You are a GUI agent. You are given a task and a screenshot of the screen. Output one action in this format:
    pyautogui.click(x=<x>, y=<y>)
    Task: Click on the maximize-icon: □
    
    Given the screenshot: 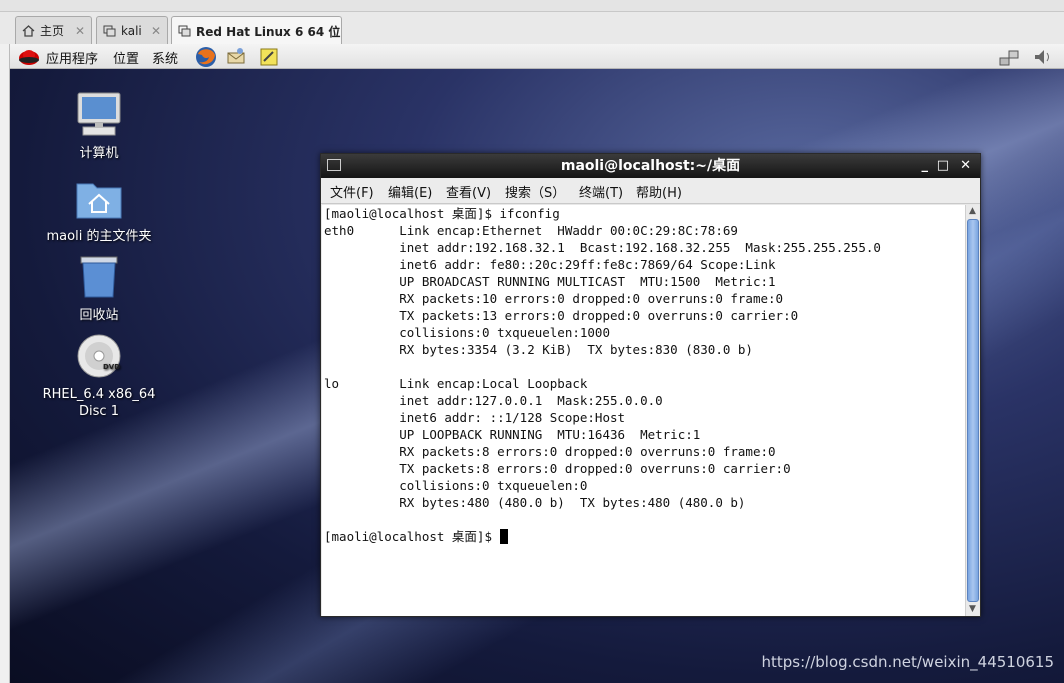 What is the action you would take?
    pyautogui.click(x=943, y=166)
    